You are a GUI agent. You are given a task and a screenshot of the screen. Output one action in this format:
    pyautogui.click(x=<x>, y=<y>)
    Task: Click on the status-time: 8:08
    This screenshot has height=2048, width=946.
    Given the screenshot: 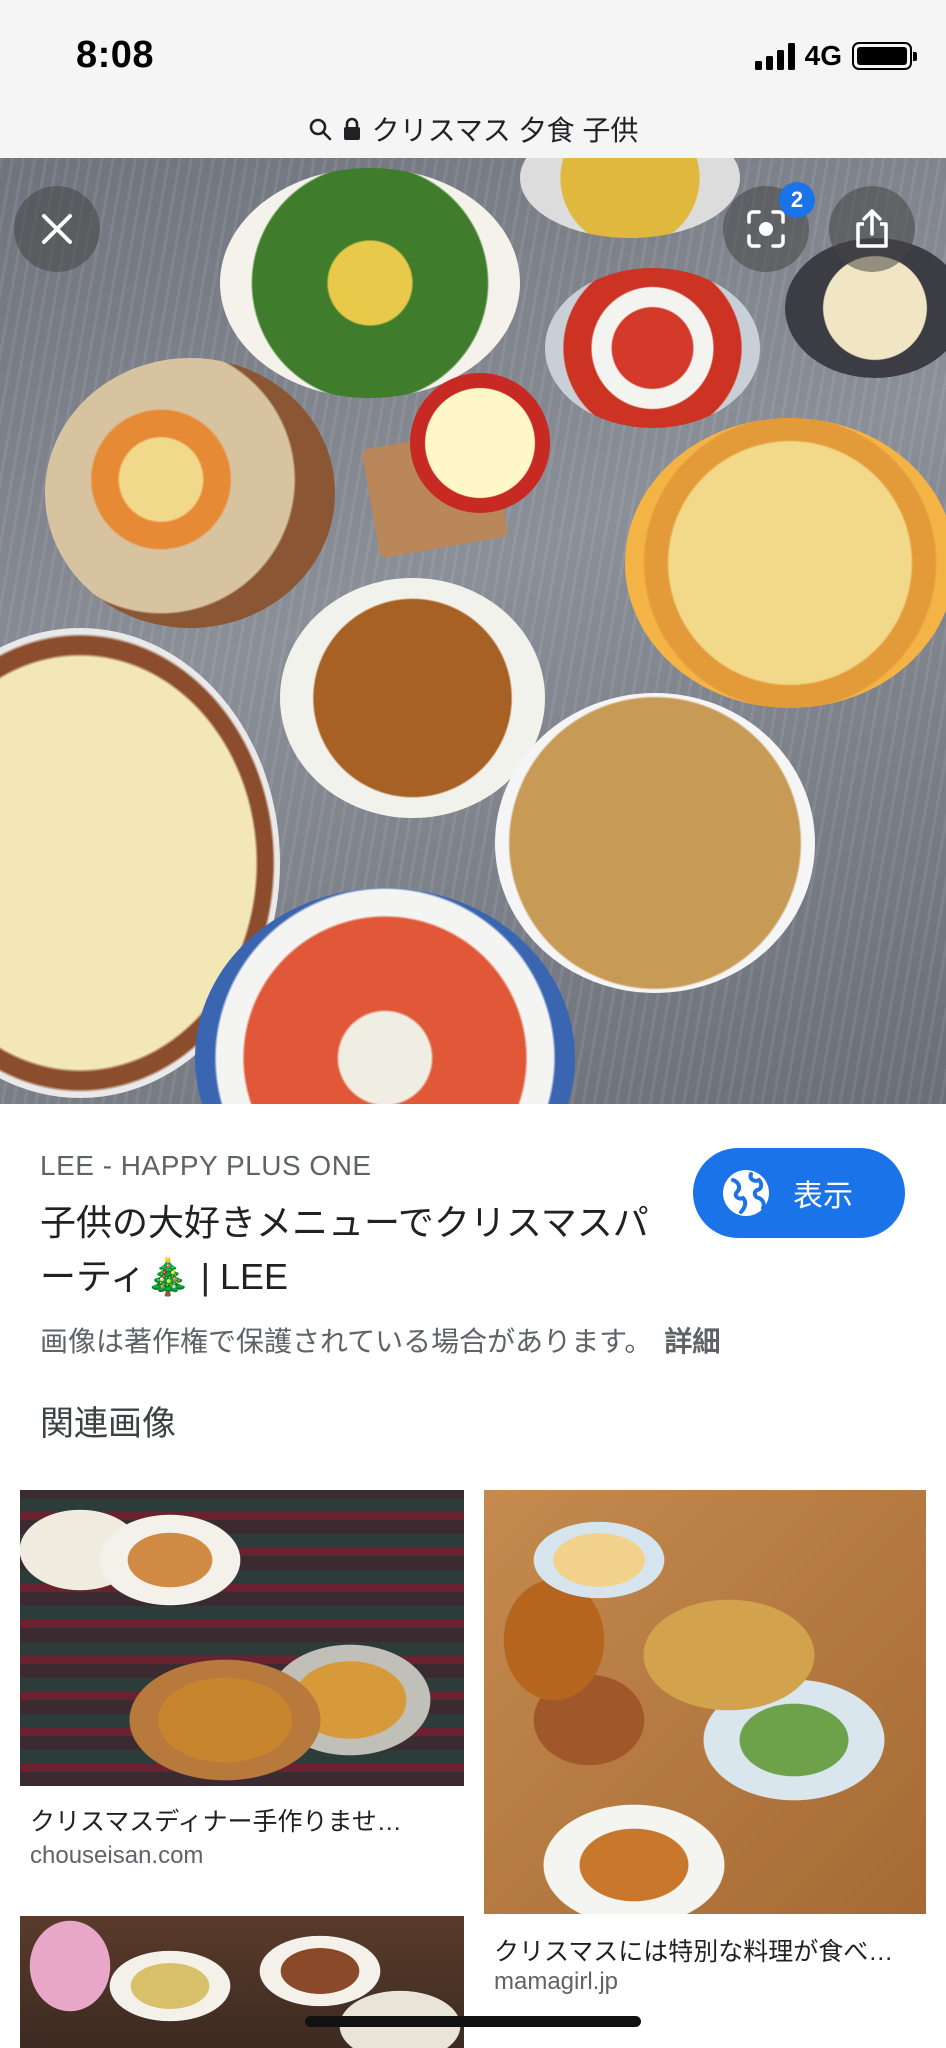 What is the action you would take?
    pyautogui.click(x=115, y=55)
    